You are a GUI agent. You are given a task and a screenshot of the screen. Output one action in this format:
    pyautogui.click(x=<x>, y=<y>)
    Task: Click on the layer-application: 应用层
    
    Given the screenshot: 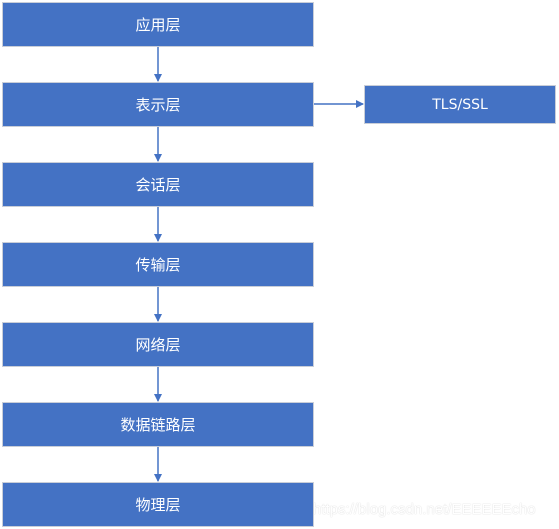 What is the action you would take?
    pyautogui.click(x=158, y=24)
    